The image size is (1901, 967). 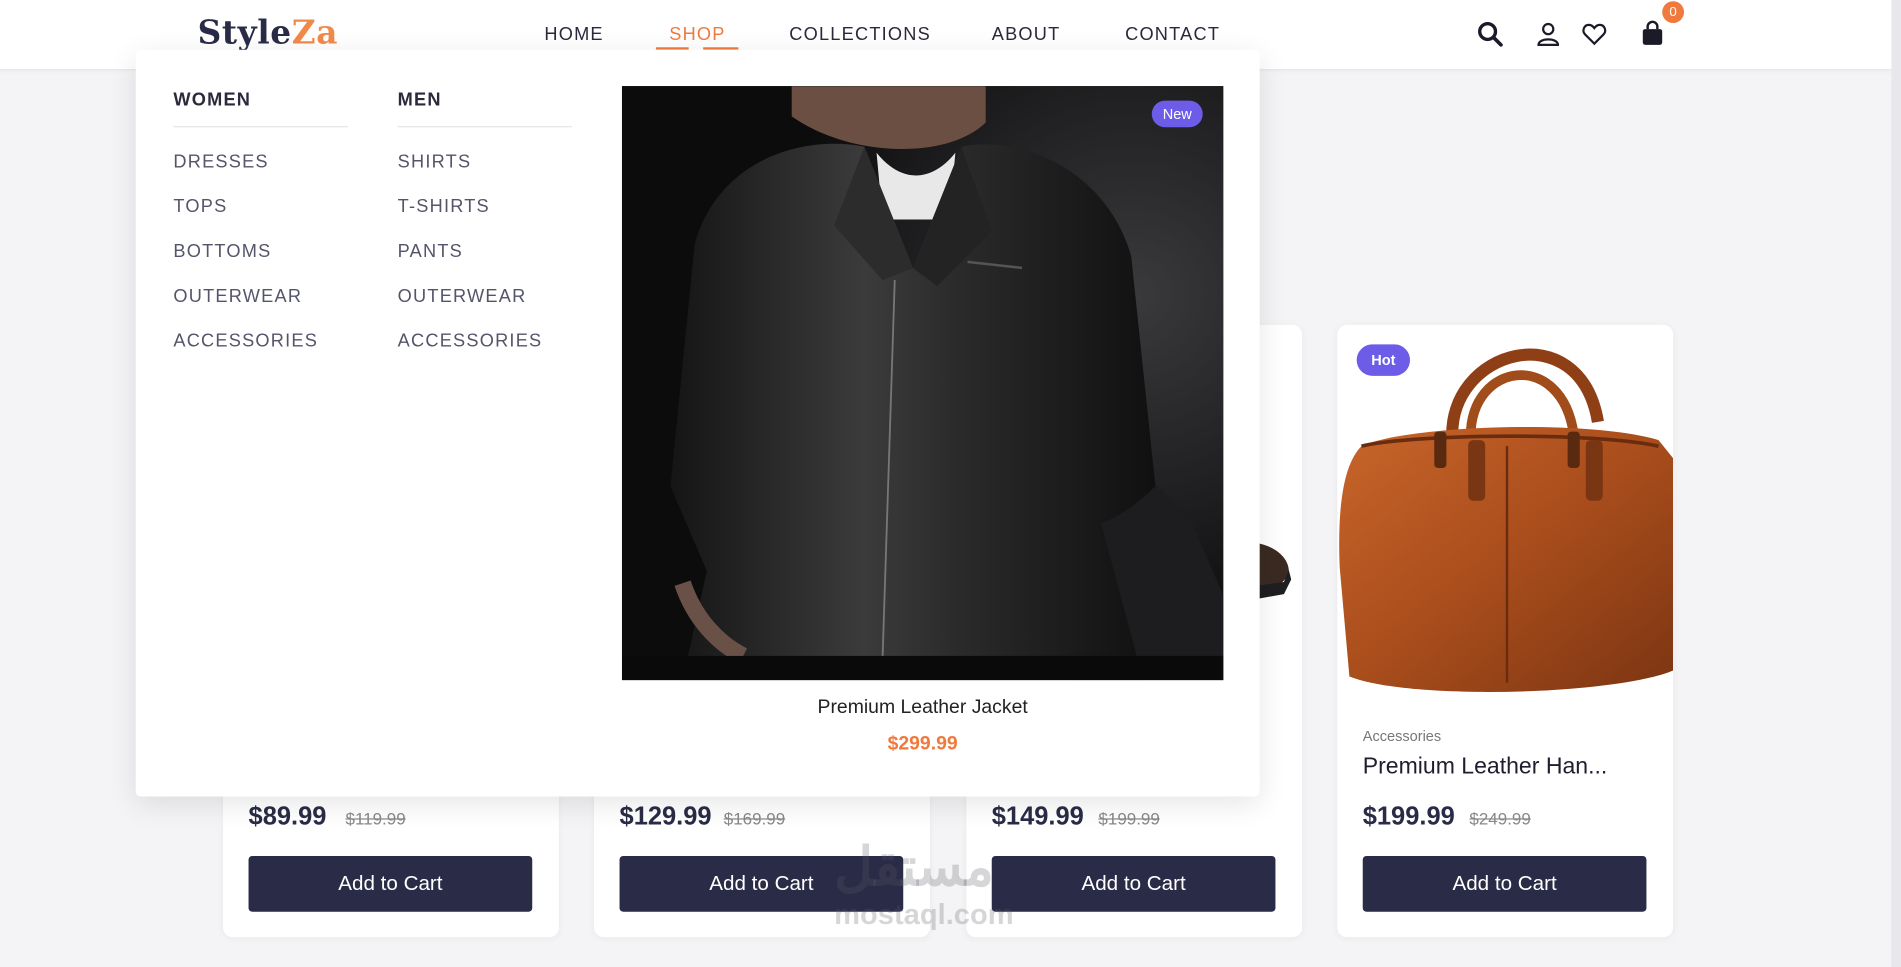 What do you see at coordinates (914, 867) in the screenshot?
I see `watermark-arabic: مستقل` at bounding box center [914, 867].